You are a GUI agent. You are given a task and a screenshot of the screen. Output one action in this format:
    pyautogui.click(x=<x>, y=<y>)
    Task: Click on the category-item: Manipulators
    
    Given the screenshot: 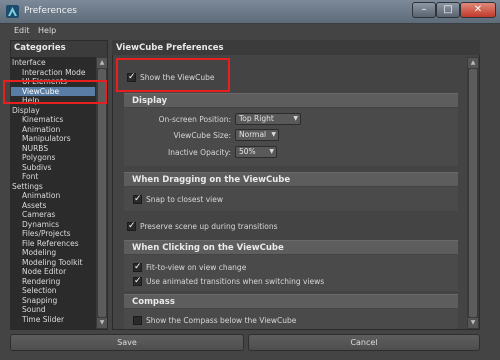 What is the action you would take?
    pyautogui.click(x=53, y=138)
    